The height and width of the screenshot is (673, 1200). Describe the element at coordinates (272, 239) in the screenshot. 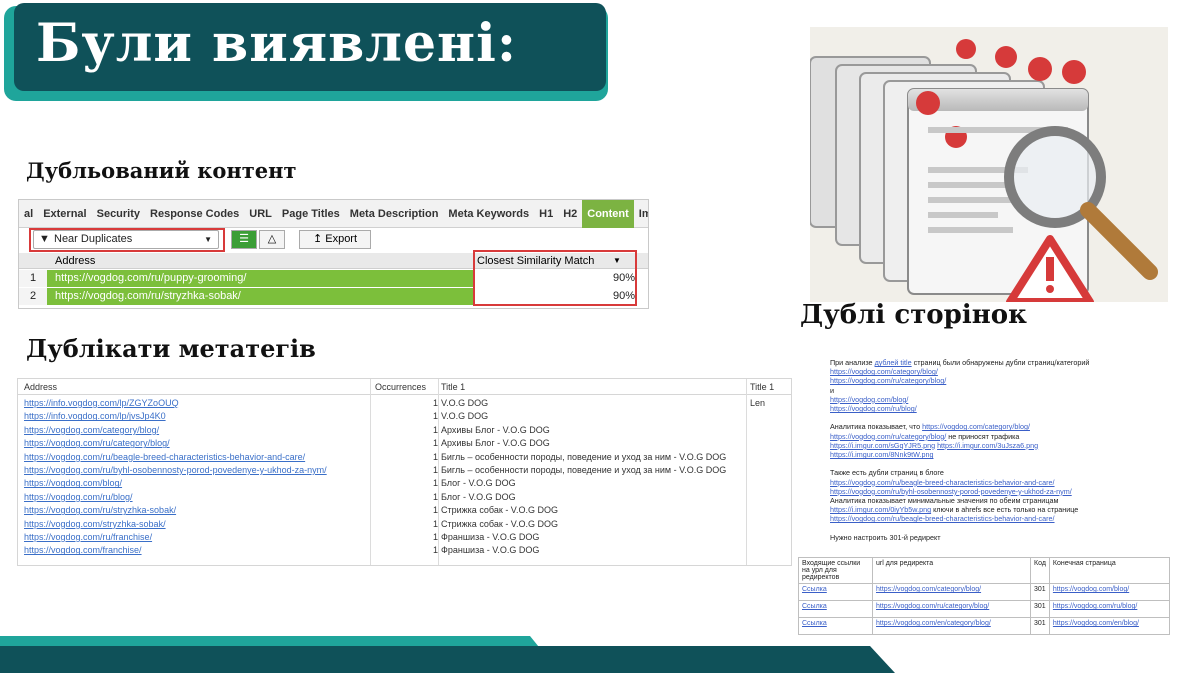

I see `tree-view-button: △` at that location.